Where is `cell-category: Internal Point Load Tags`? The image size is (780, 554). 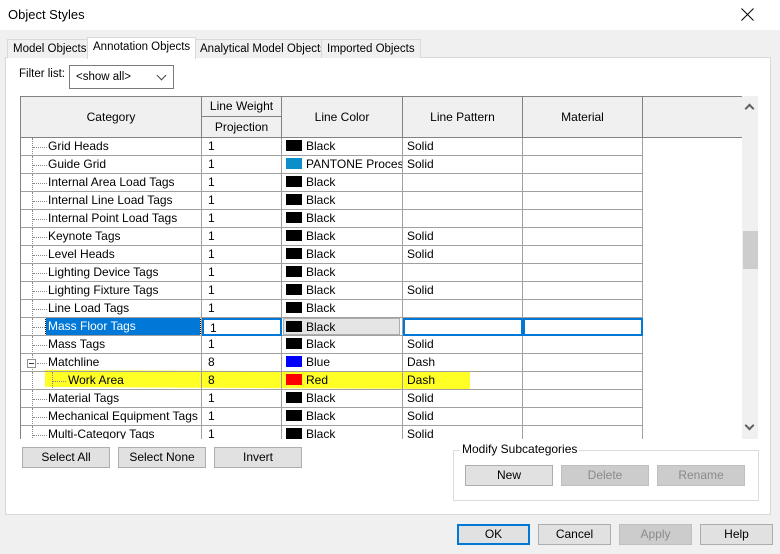 cell-category: Internal Point Load Tags is located at coordinates (111, 219).